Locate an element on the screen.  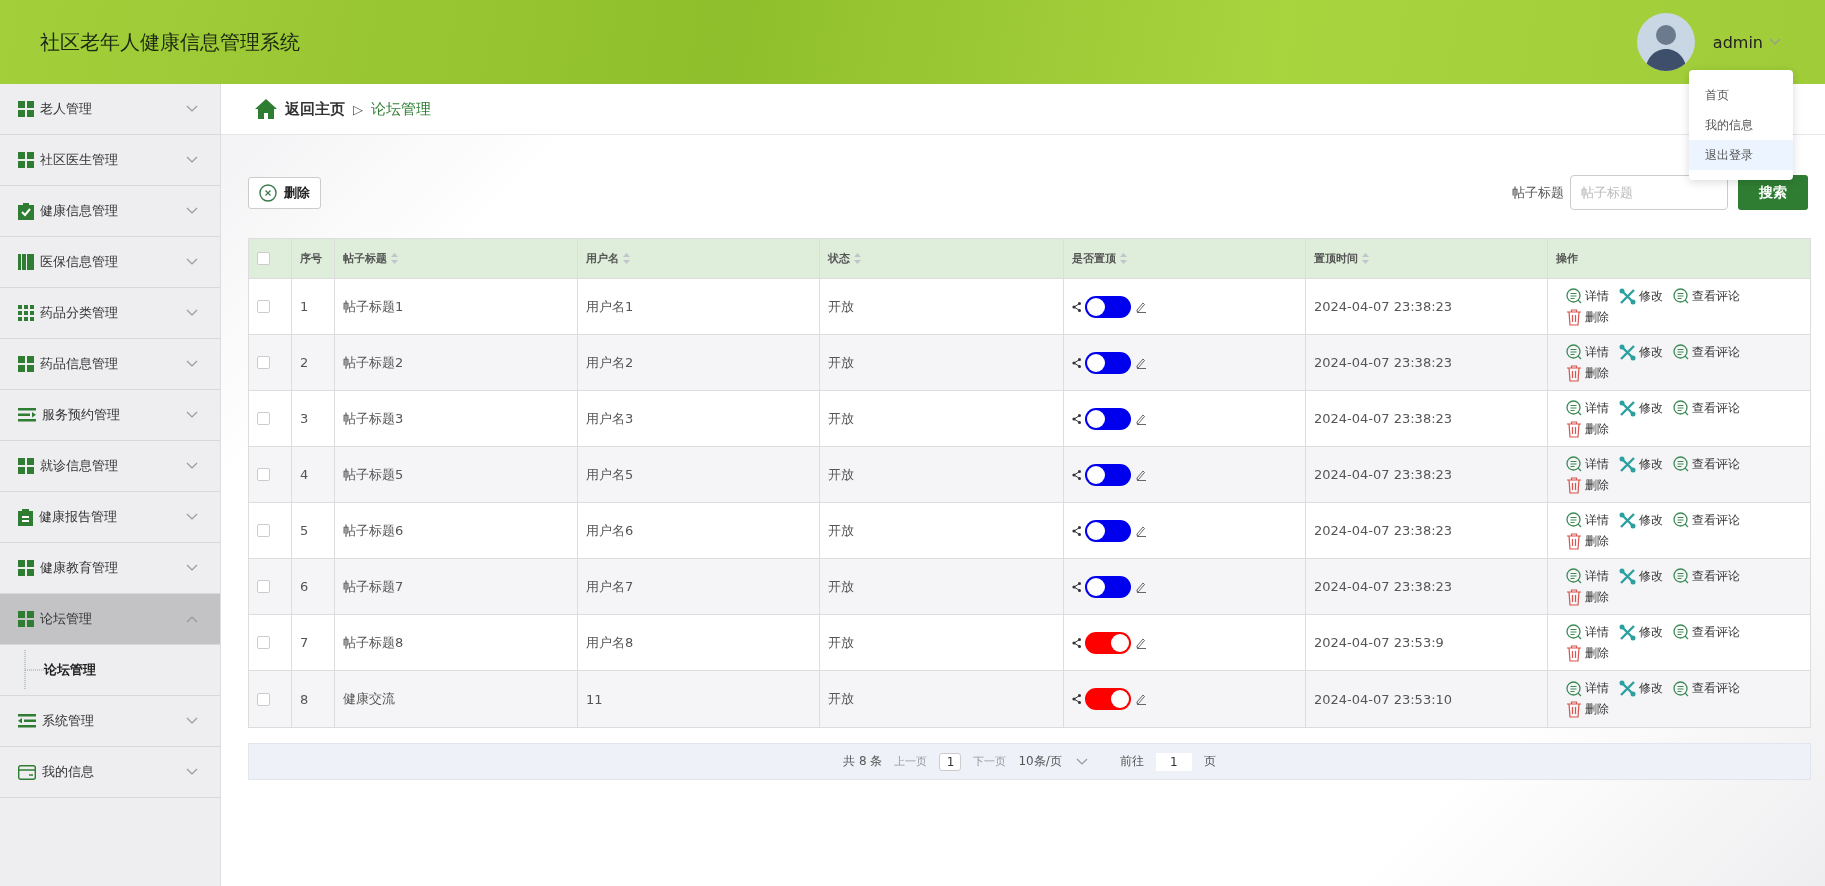
table-cell: 用户名3 is located at coordinates (610, 418).